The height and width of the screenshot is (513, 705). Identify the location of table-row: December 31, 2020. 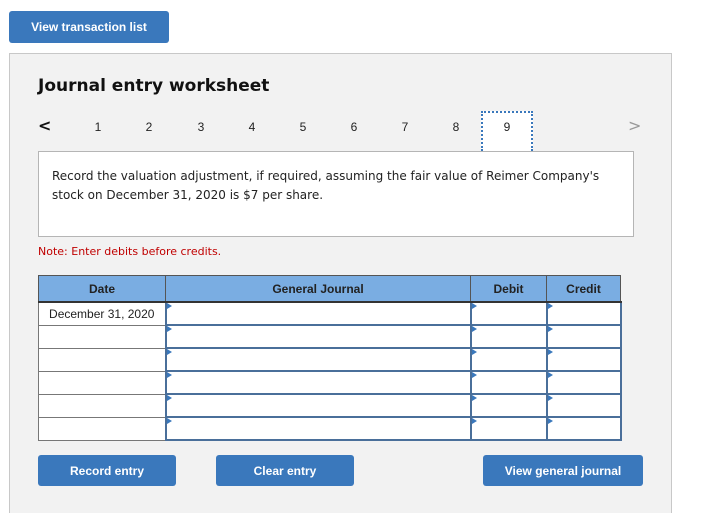
(330, 313).